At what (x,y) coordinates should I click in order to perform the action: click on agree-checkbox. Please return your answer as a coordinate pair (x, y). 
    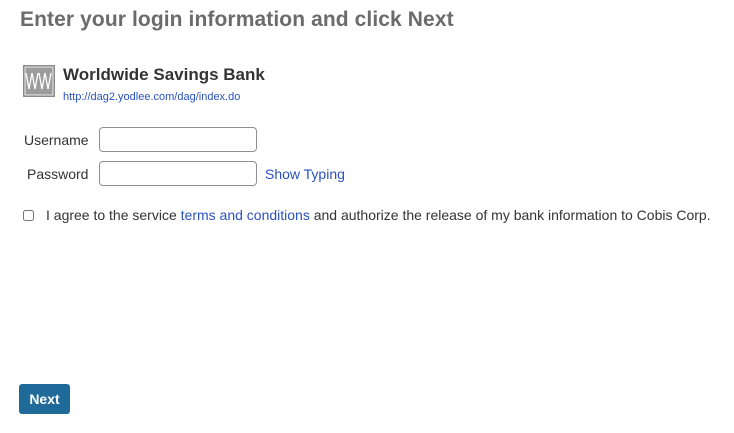
    Looking at the image, I should click on (28, 215).